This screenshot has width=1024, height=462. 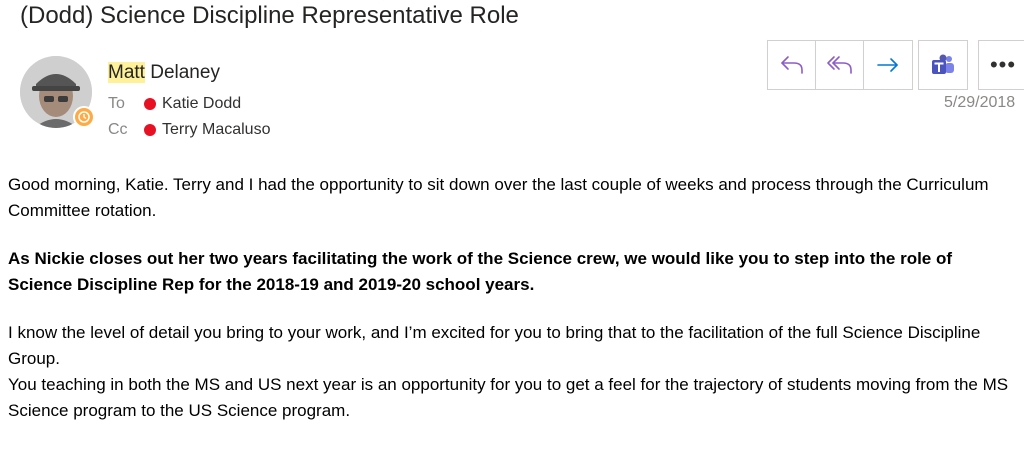 What do you see at coordinates (118, 129) in the screenshot?
I see `cc-label: Cc` at bounding box center [118, 129].